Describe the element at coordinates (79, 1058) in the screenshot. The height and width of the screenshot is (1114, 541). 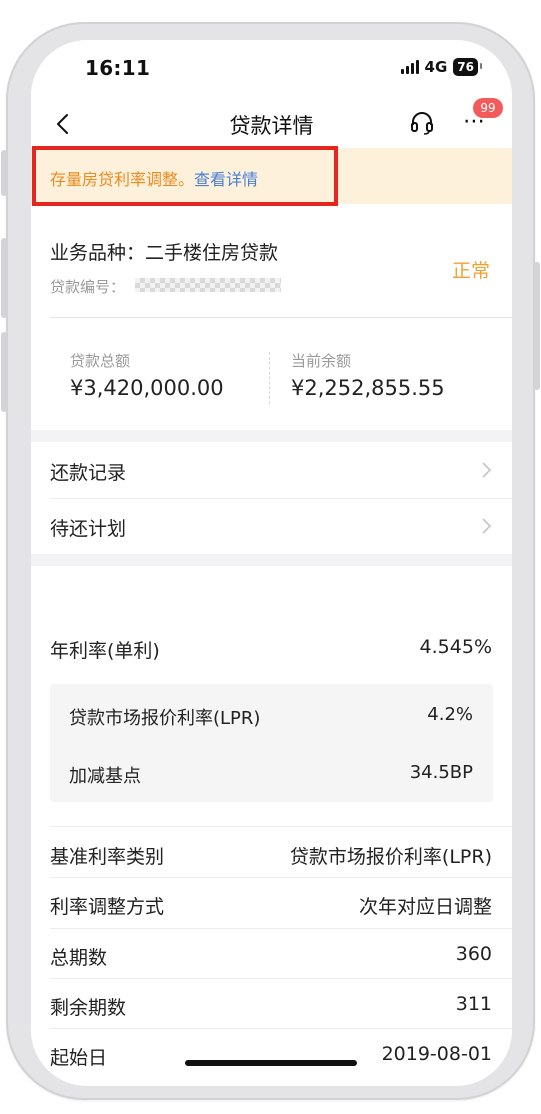
I see `detail-label: 起始日` at that location.